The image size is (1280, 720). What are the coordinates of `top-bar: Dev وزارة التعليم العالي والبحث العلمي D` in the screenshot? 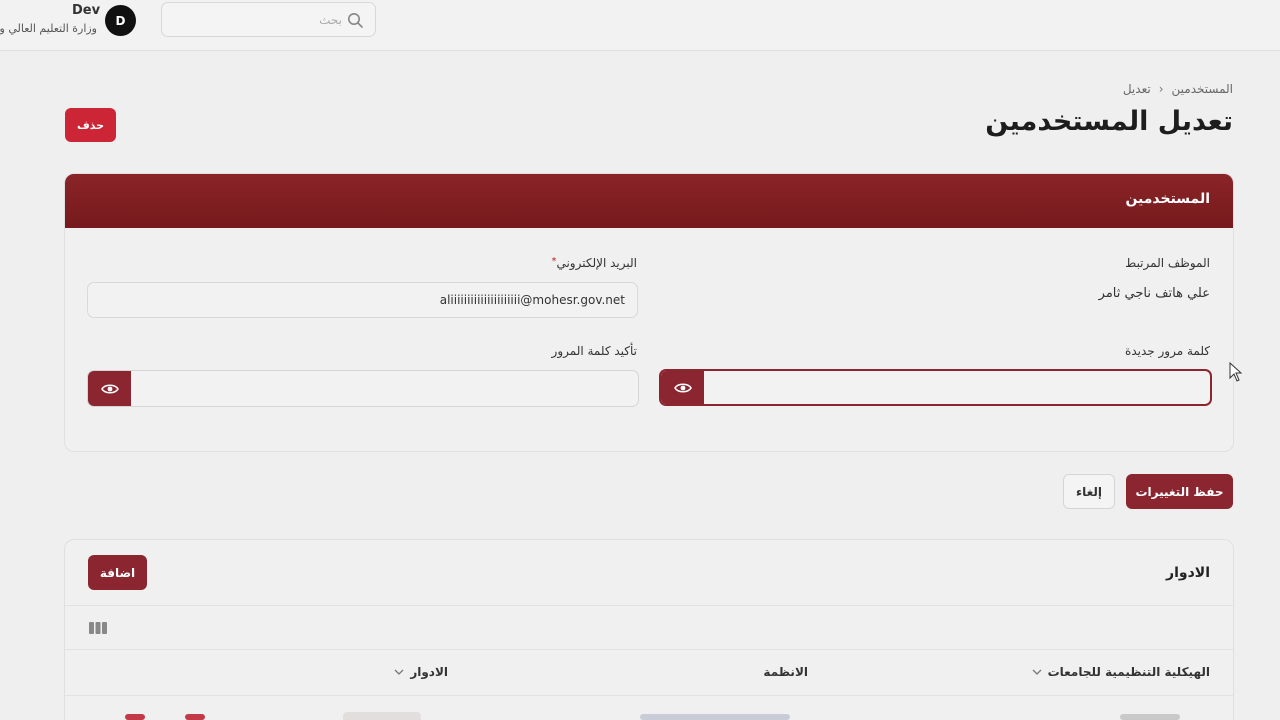 It's located at (640, 25).